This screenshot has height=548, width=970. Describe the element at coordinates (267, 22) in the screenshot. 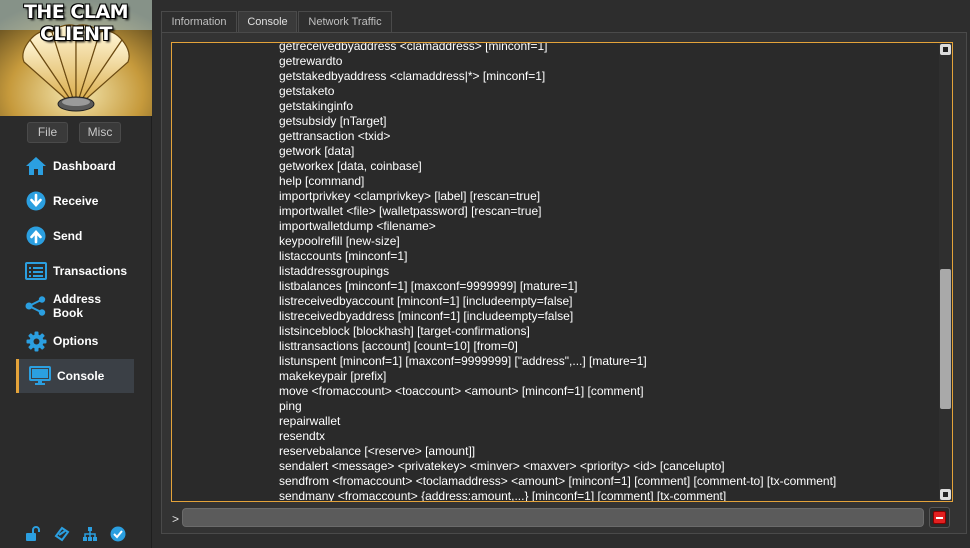

I see `tab-console: Console` at that location.